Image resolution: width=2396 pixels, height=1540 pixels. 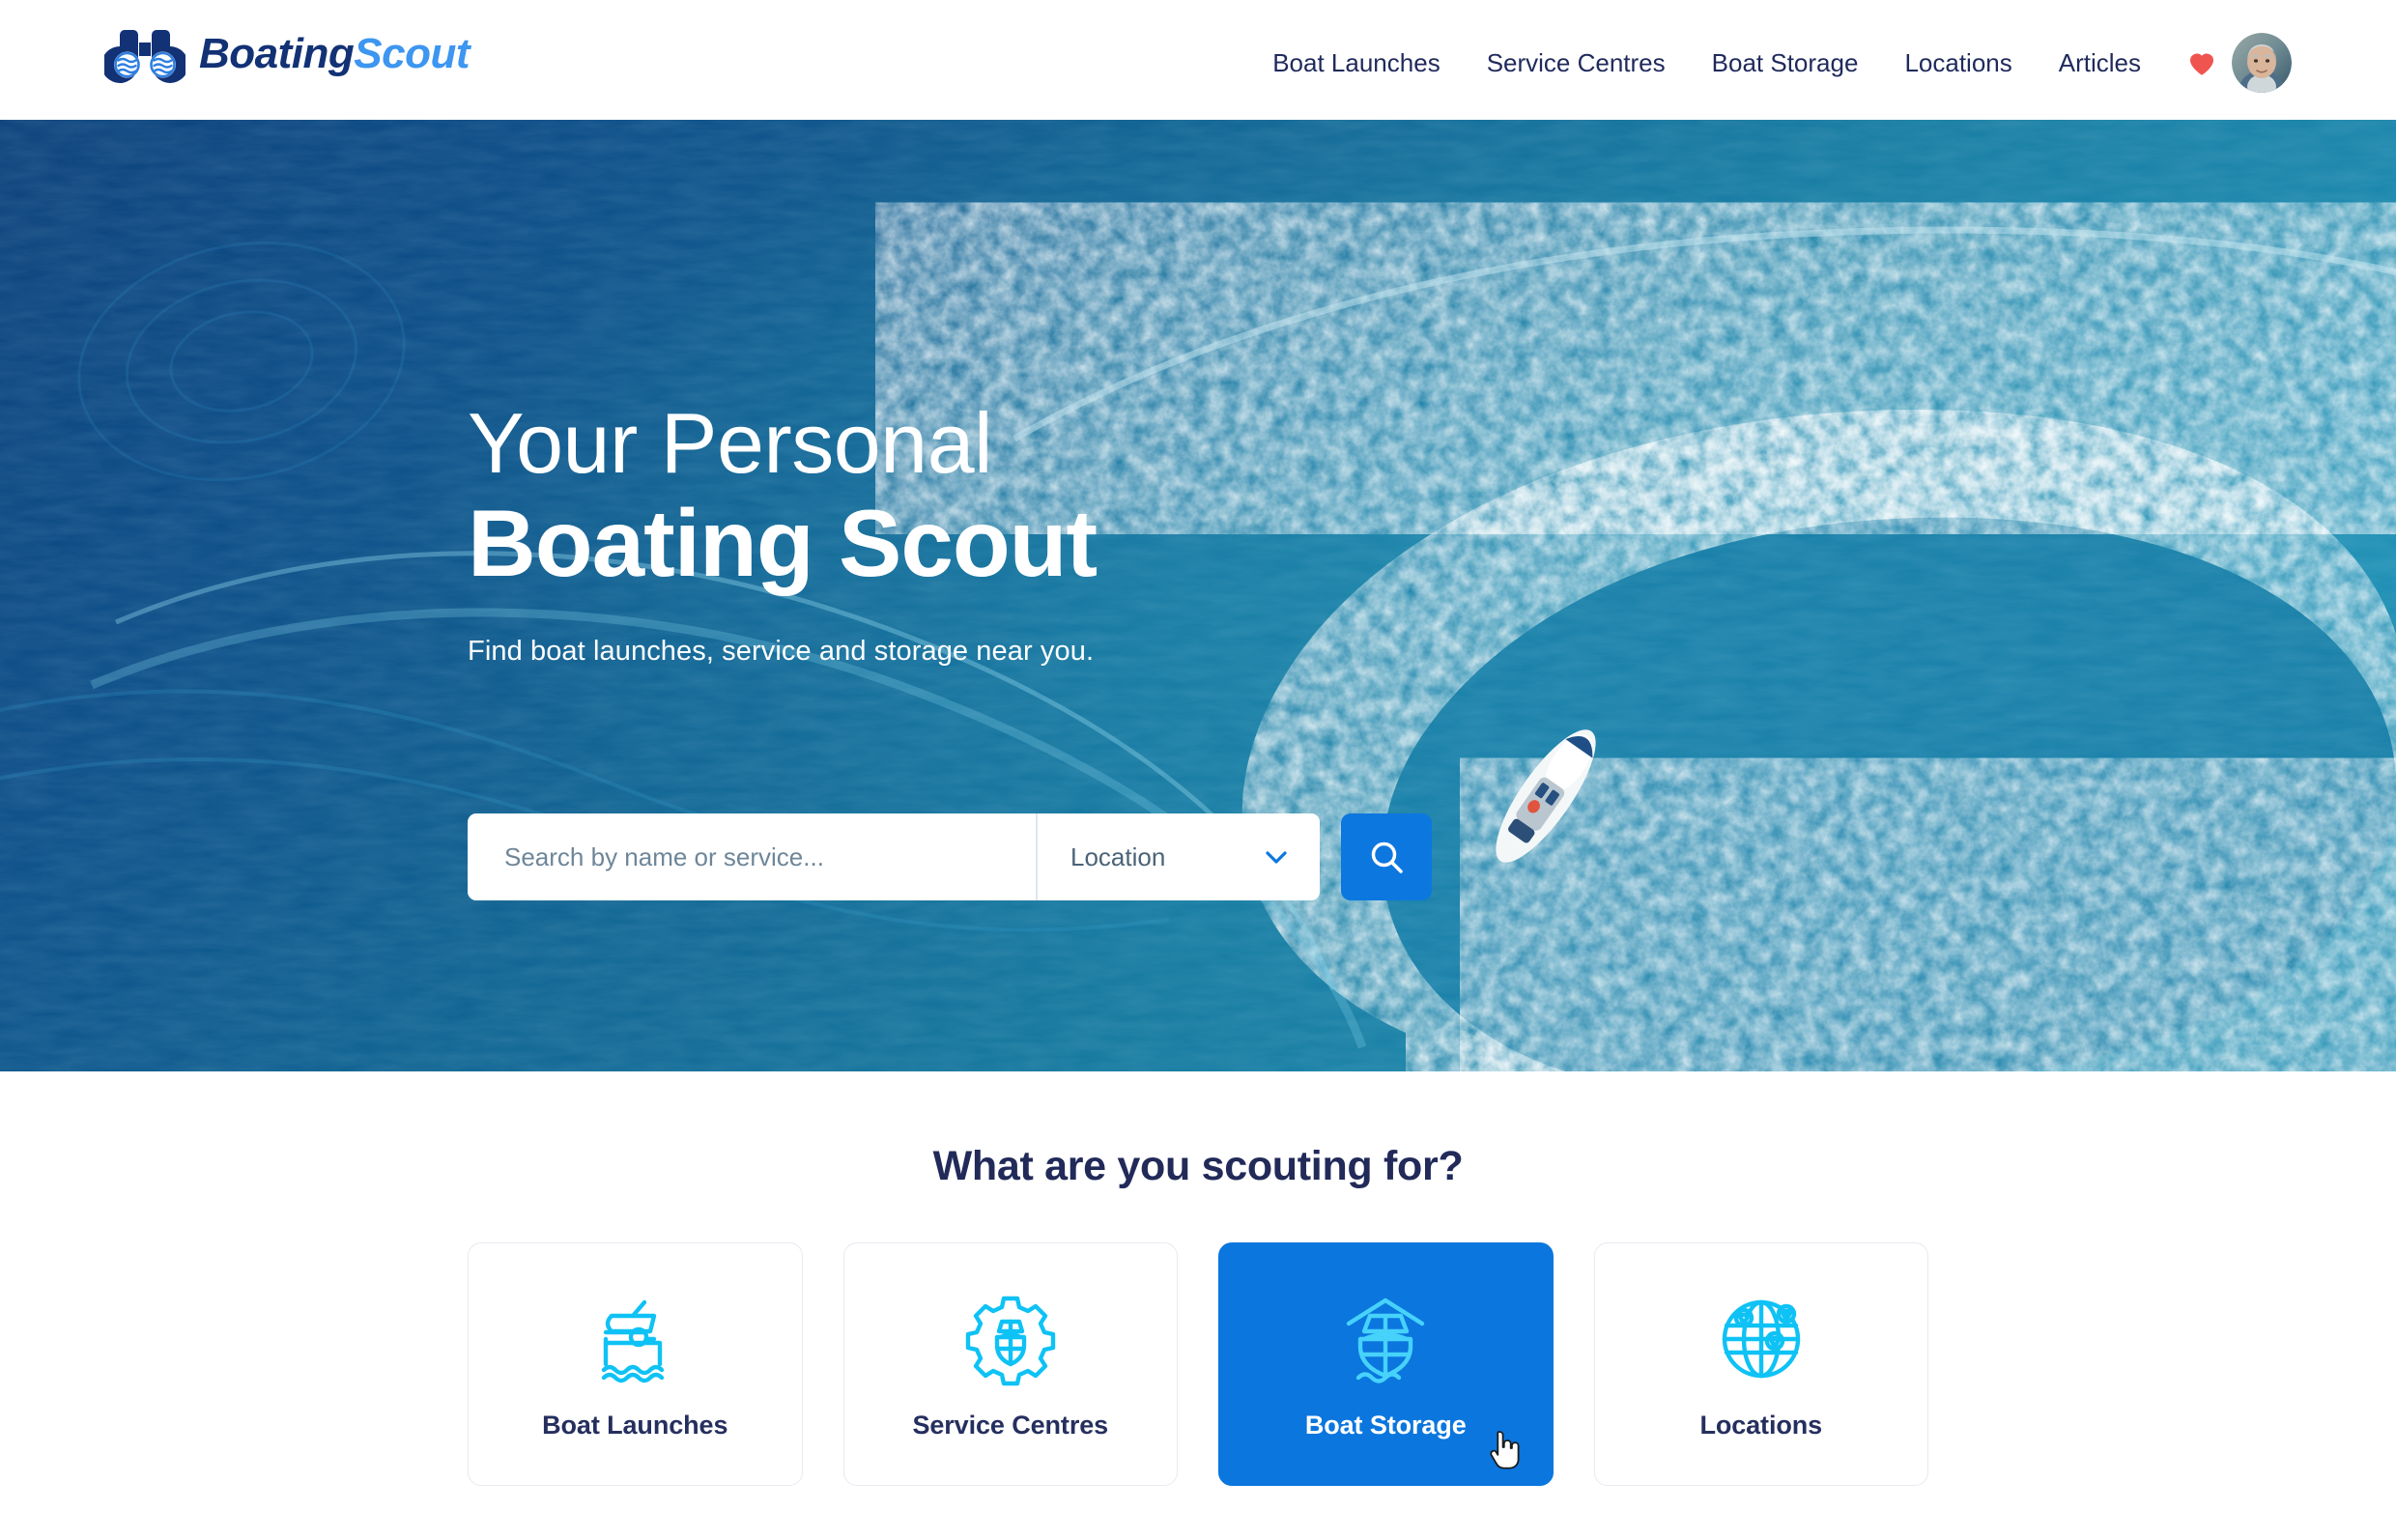 I want to click on gear-boat-icon, so click(x=1010, y=1340).